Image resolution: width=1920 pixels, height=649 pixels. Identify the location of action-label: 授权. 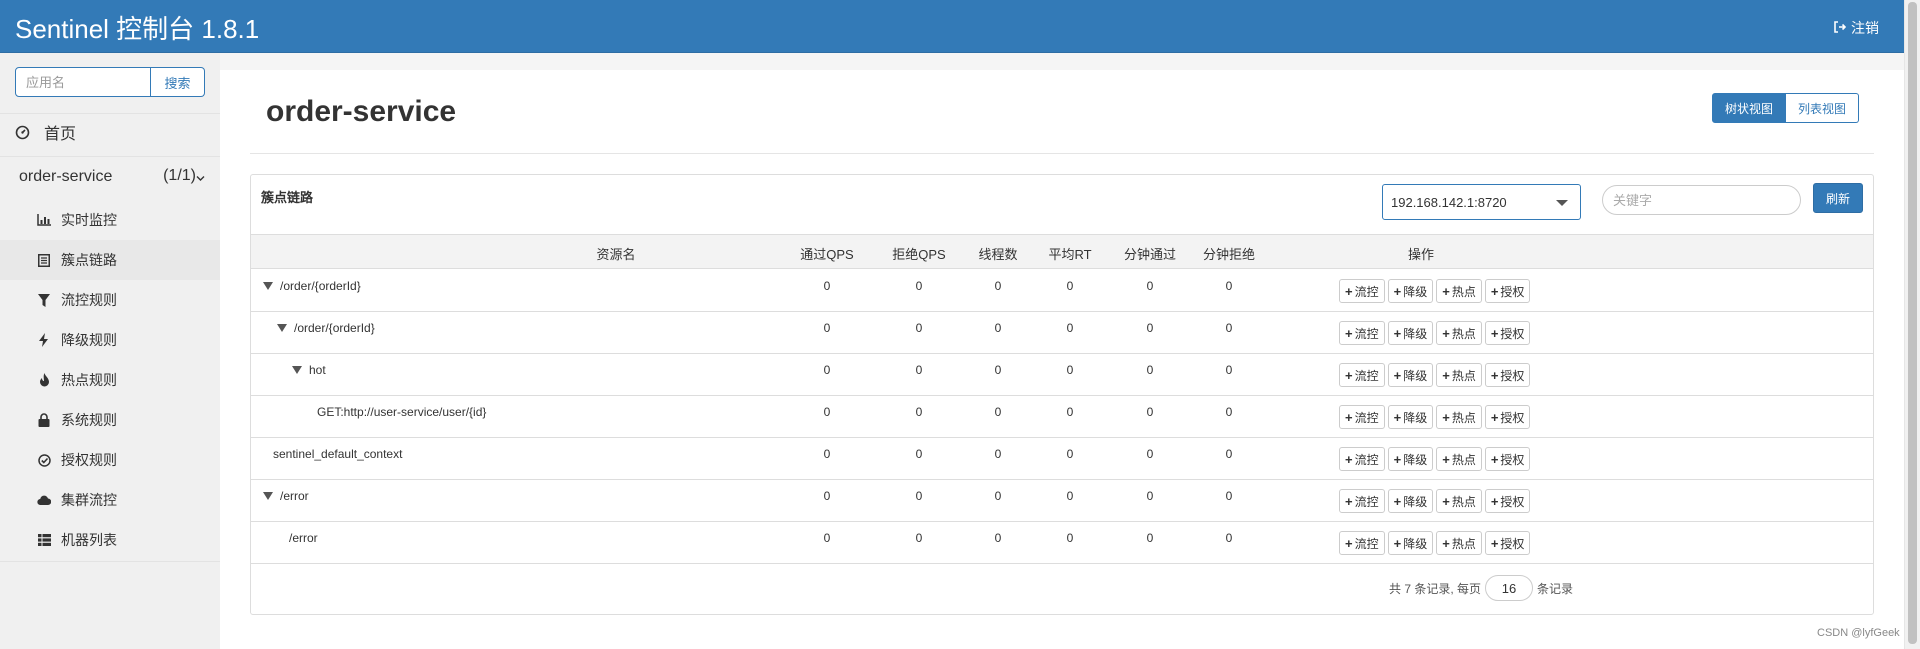
(1512, 459).